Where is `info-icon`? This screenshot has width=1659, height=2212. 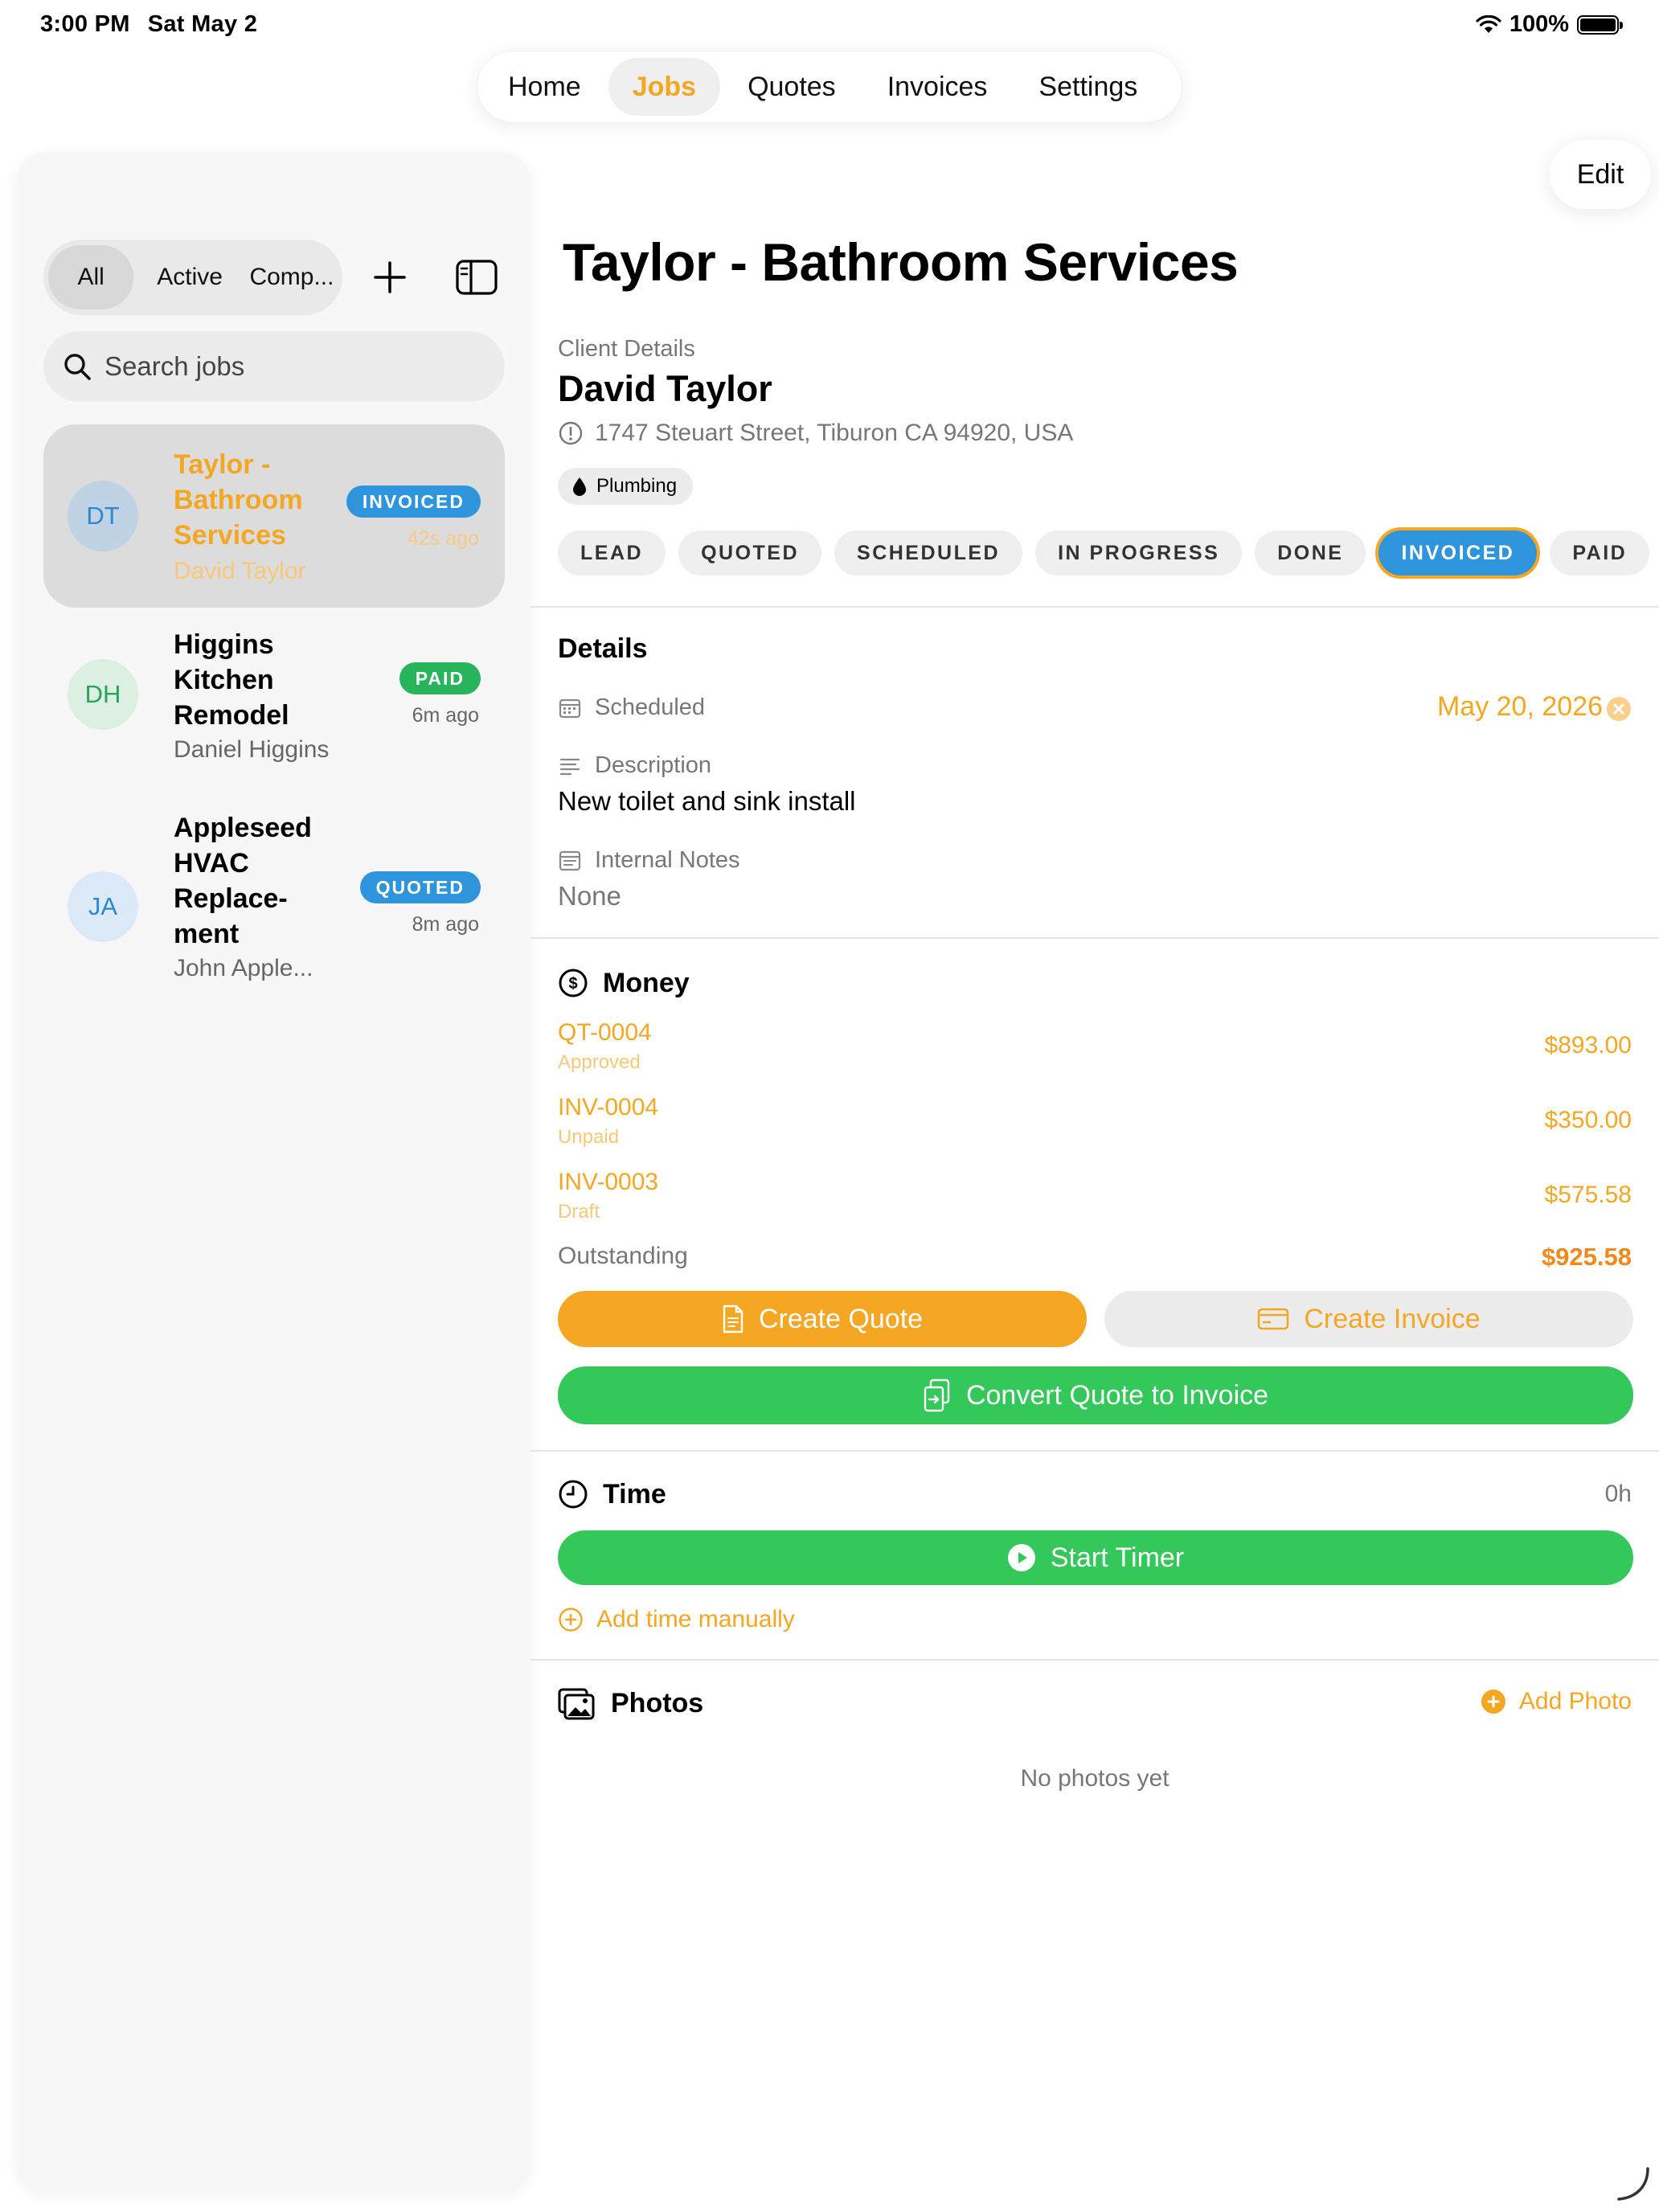
info-icon is located at coordinates (571, 433).